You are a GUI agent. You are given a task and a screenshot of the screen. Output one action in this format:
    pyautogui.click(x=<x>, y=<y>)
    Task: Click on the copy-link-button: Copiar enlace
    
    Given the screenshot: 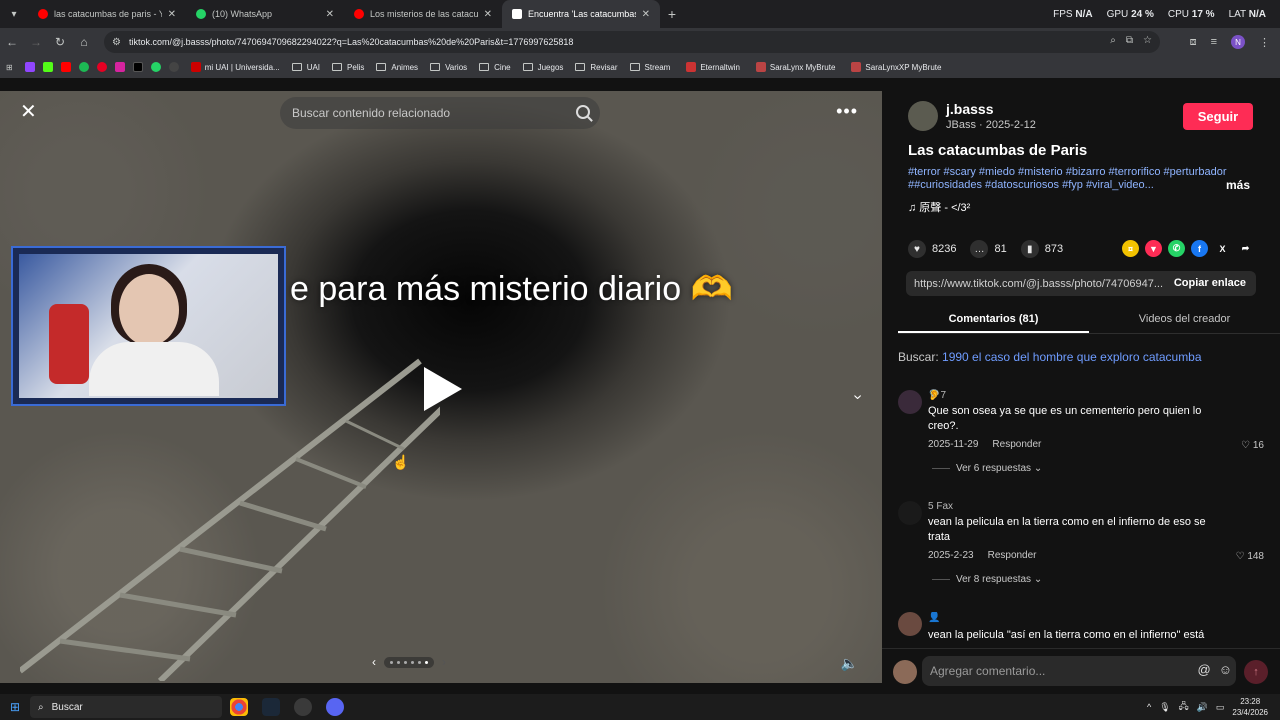 What is the action you would take?
    pyautogui.click(x=1210, y=283)
    